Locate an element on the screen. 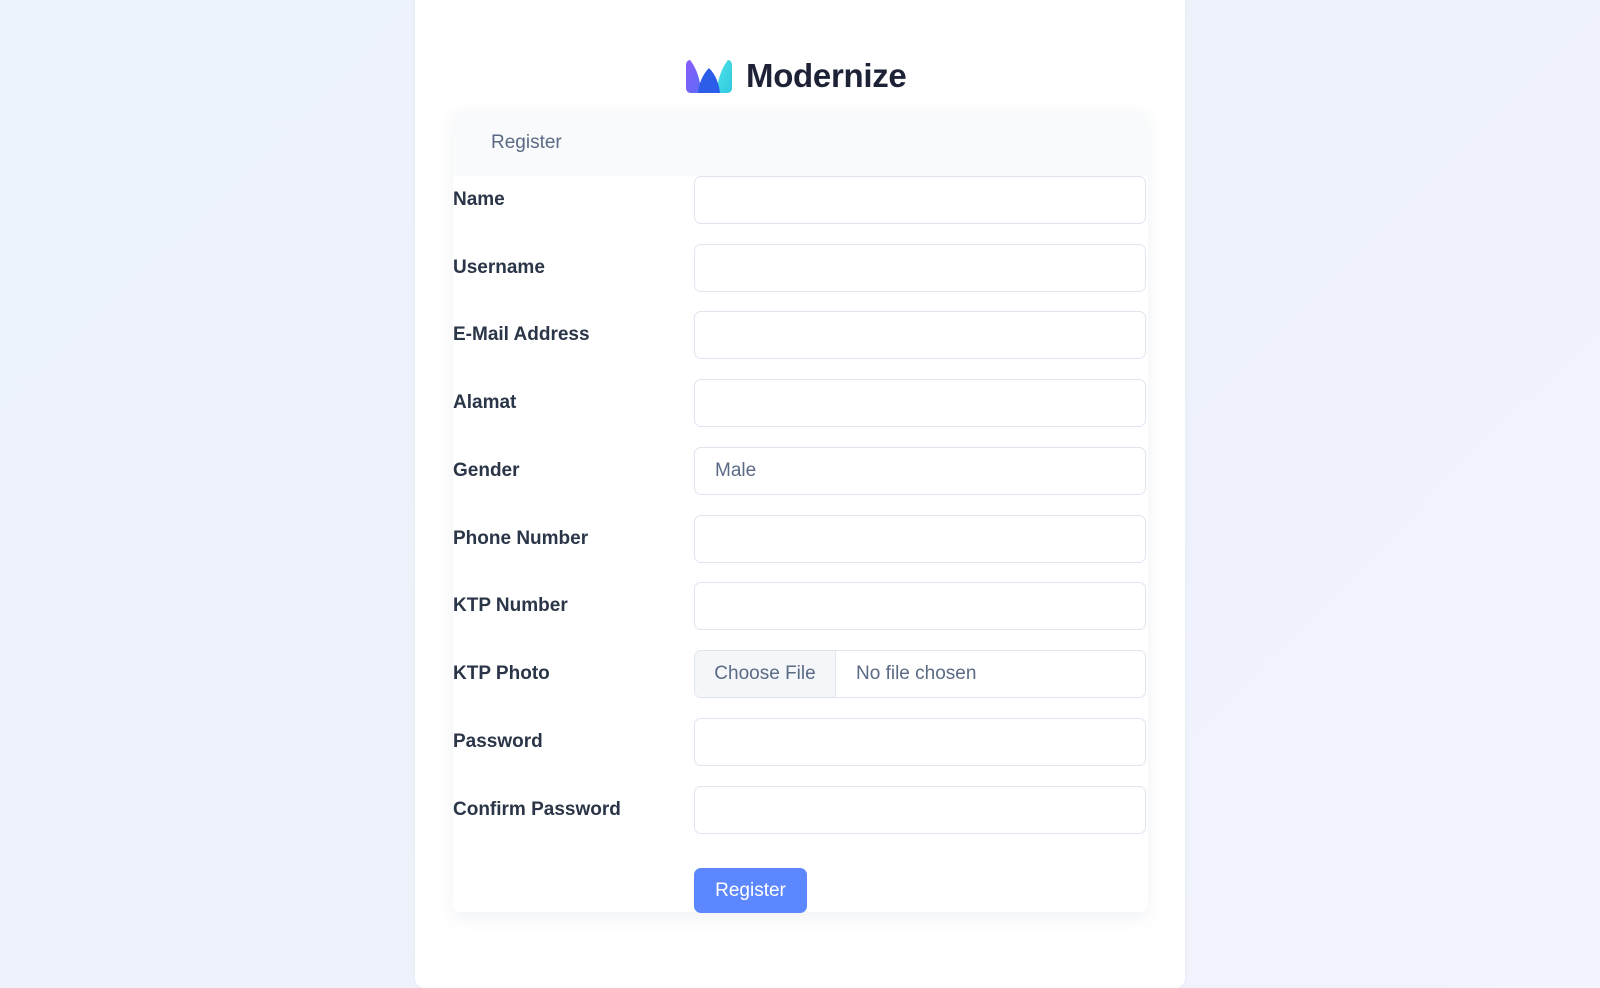  name-label: Name is located at coordinates (479, 199).